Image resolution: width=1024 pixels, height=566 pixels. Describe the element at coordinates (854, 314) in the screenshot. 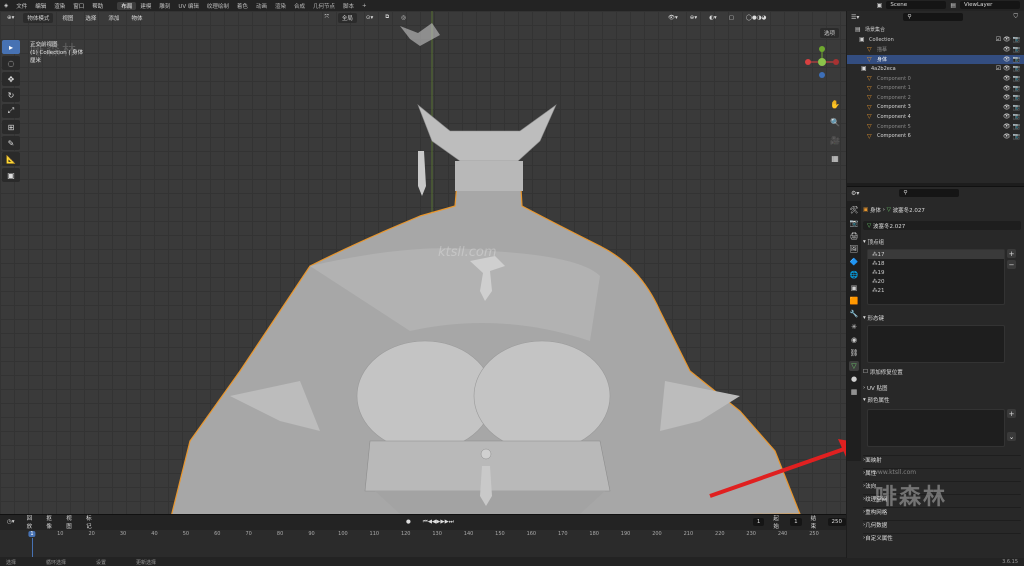

I see `modifier-tab-icon: 🔧` at that location.